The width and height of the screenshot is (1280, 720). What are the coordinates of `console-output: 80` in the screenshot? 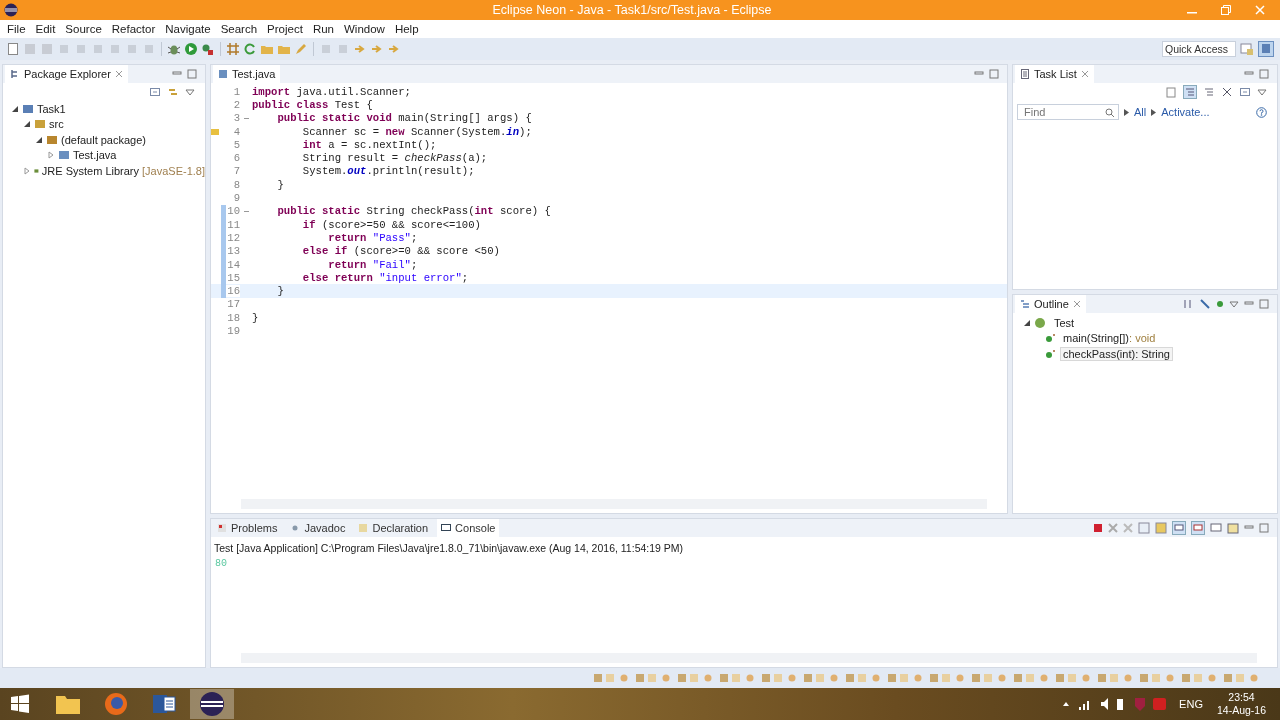 It's located at (221, 563).